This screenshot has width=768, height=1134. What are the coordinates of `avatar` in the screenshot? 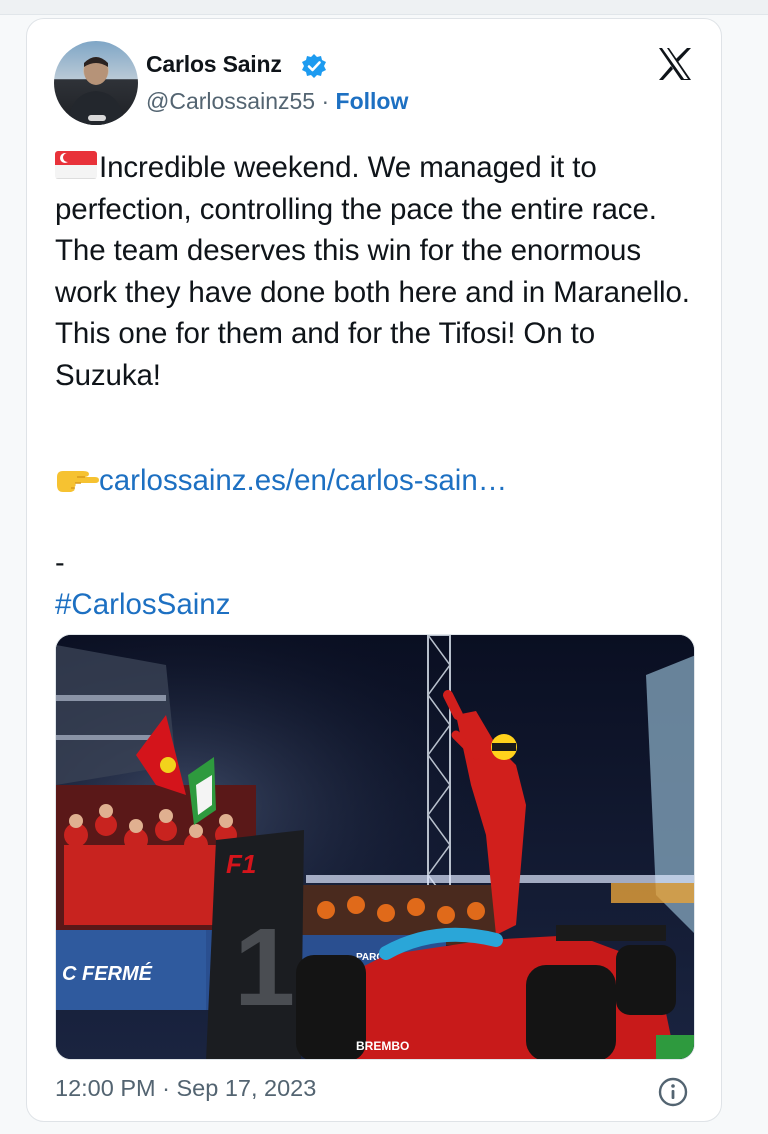 It's located at (96, 83).